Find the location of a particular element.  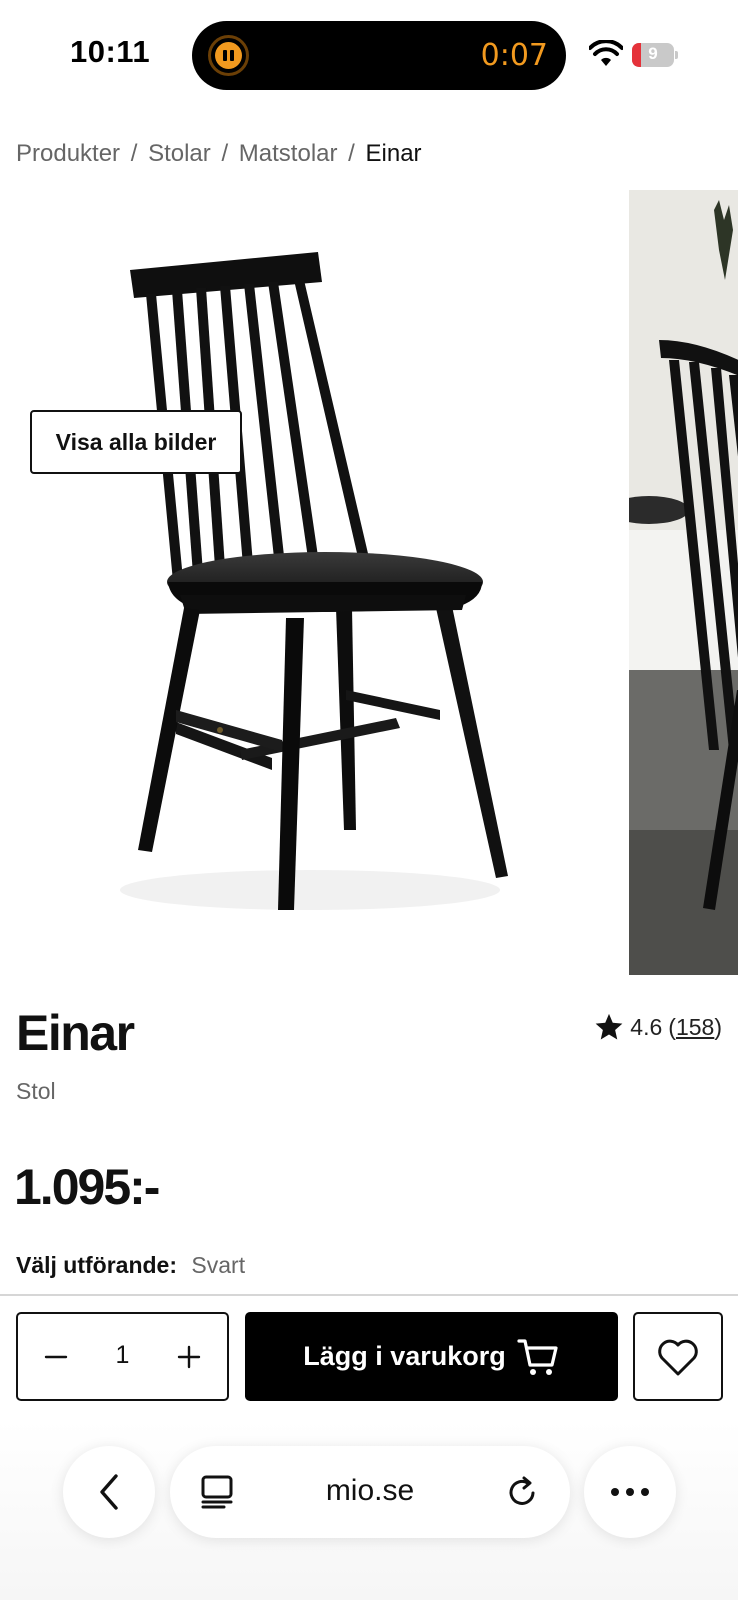

cart-icon is located at coordinates (537, 1356).